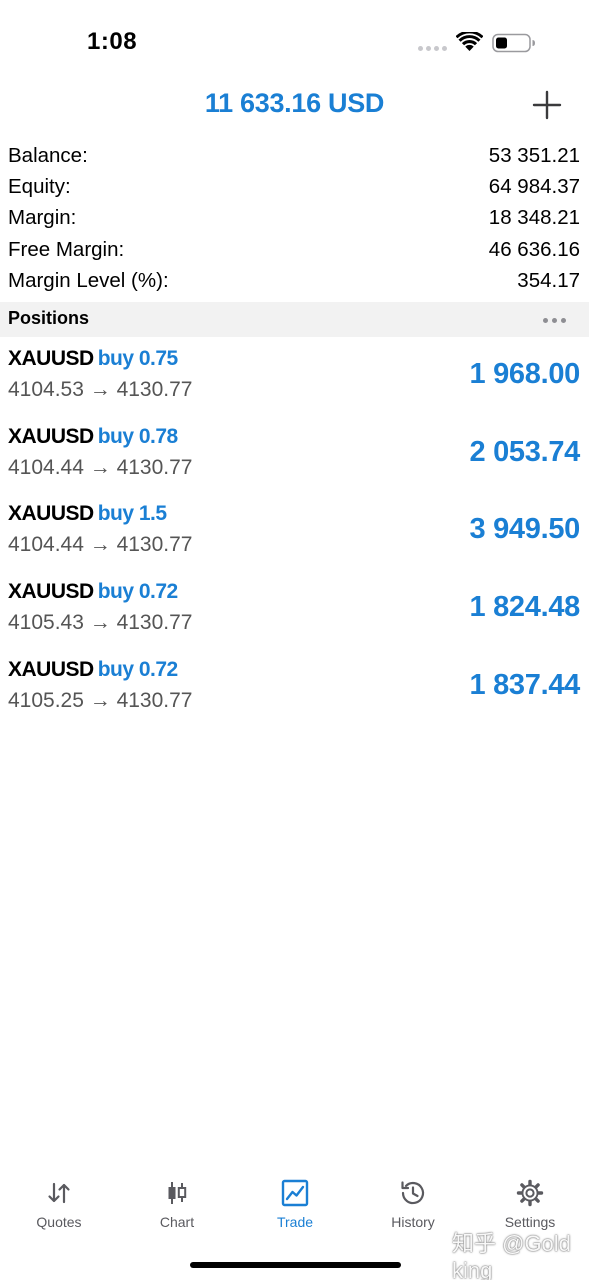  Describe the element at coordinates (547, 105) in the screenshot. I see `add-order-button` at that location.